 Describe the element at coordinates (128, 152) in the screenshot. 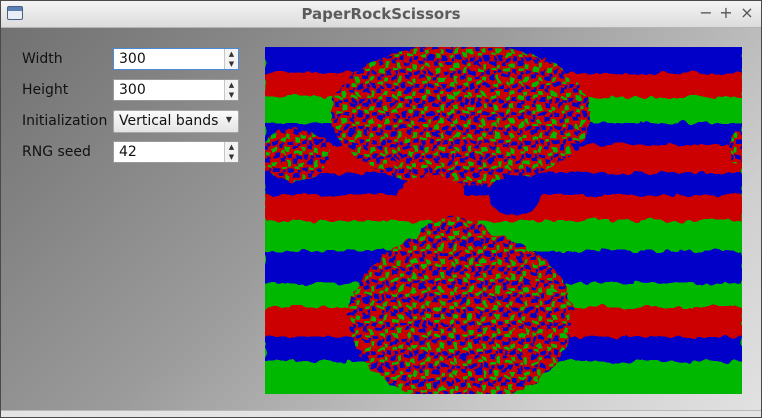

I see `rng-seed-value: 42` at that location.